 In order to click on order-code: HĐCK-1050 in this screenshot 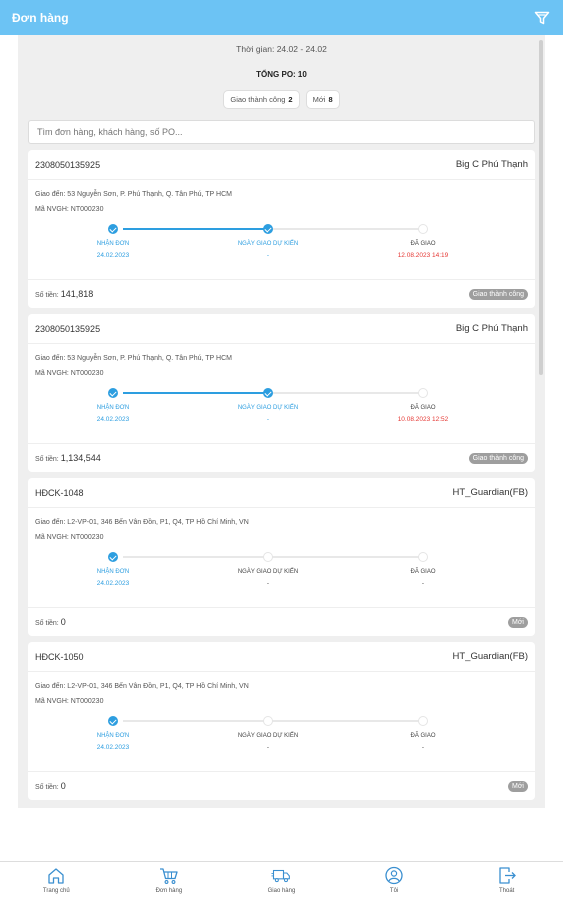, I will do `click(59, 656)`.